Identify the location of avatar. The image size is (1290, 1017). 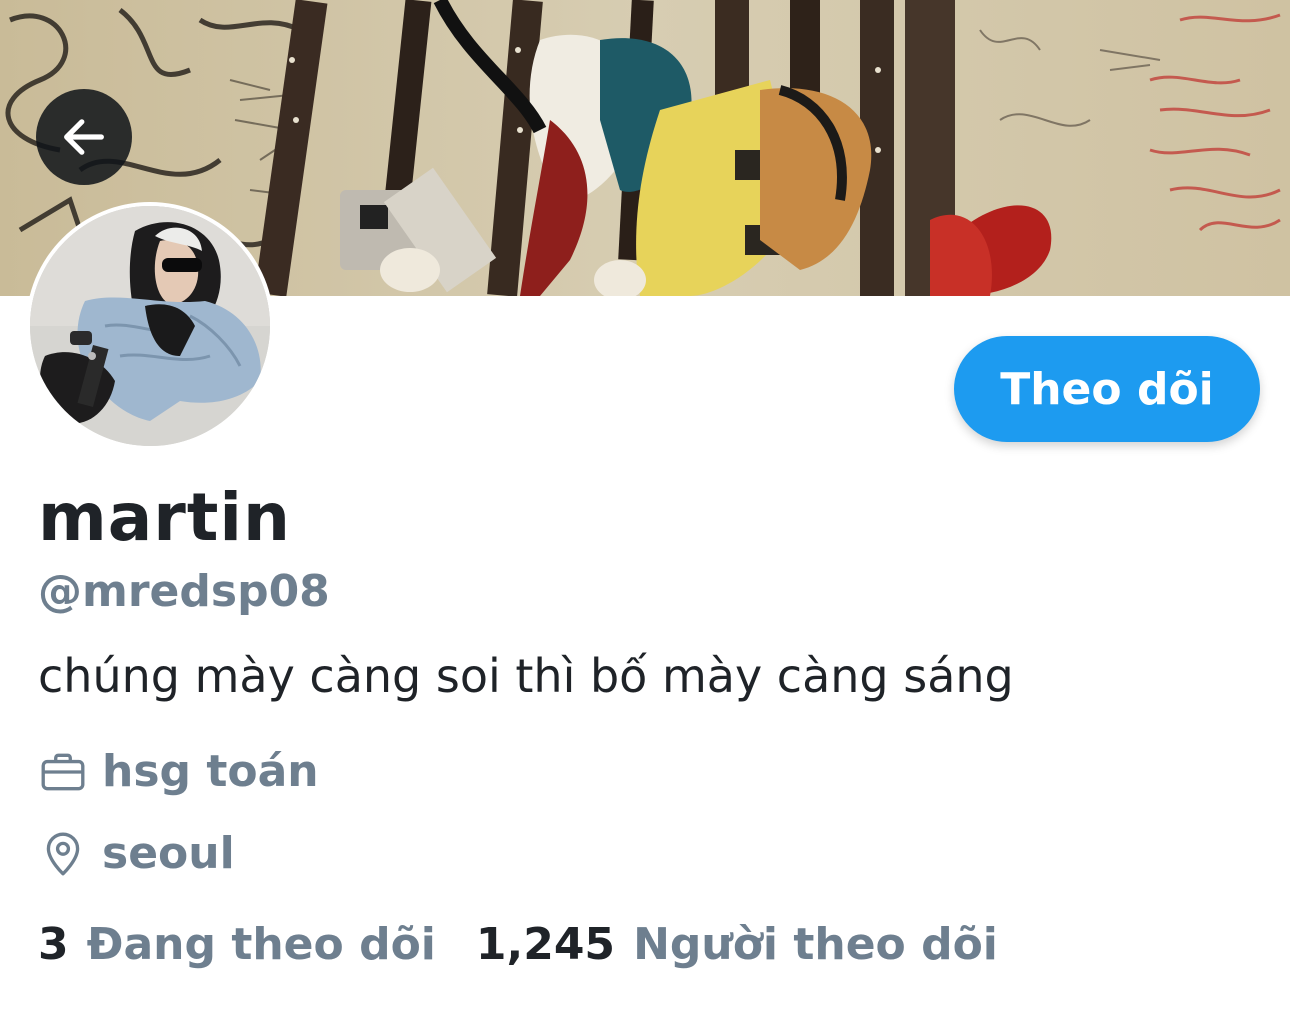
(150, 326).